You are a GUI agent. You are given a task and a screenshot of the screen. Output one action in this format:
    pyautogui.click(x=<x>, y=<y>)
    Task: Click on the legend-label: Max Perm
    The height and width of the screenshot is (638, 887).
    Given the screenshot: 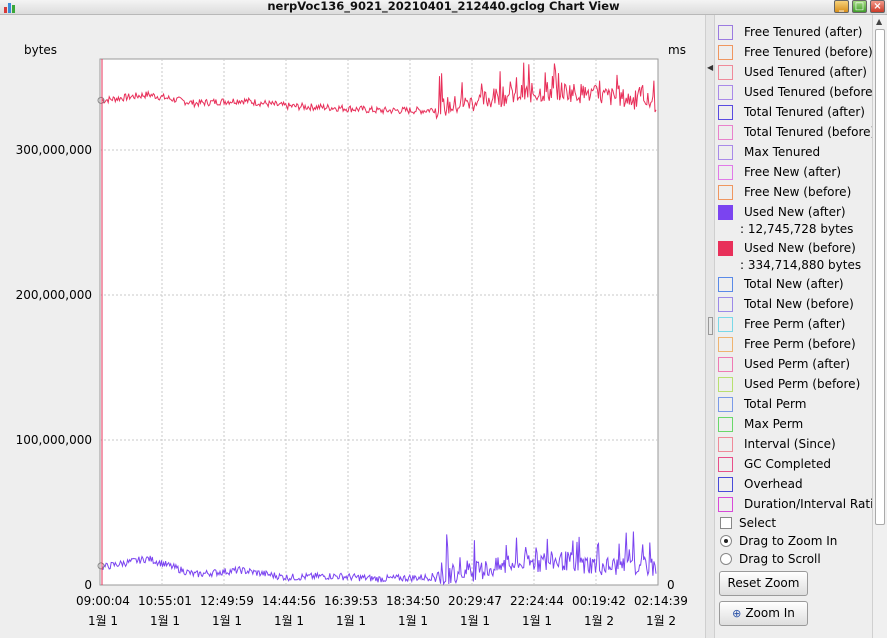 What is the action you would take?
    pyautogui.click(x=774, y=424)
    